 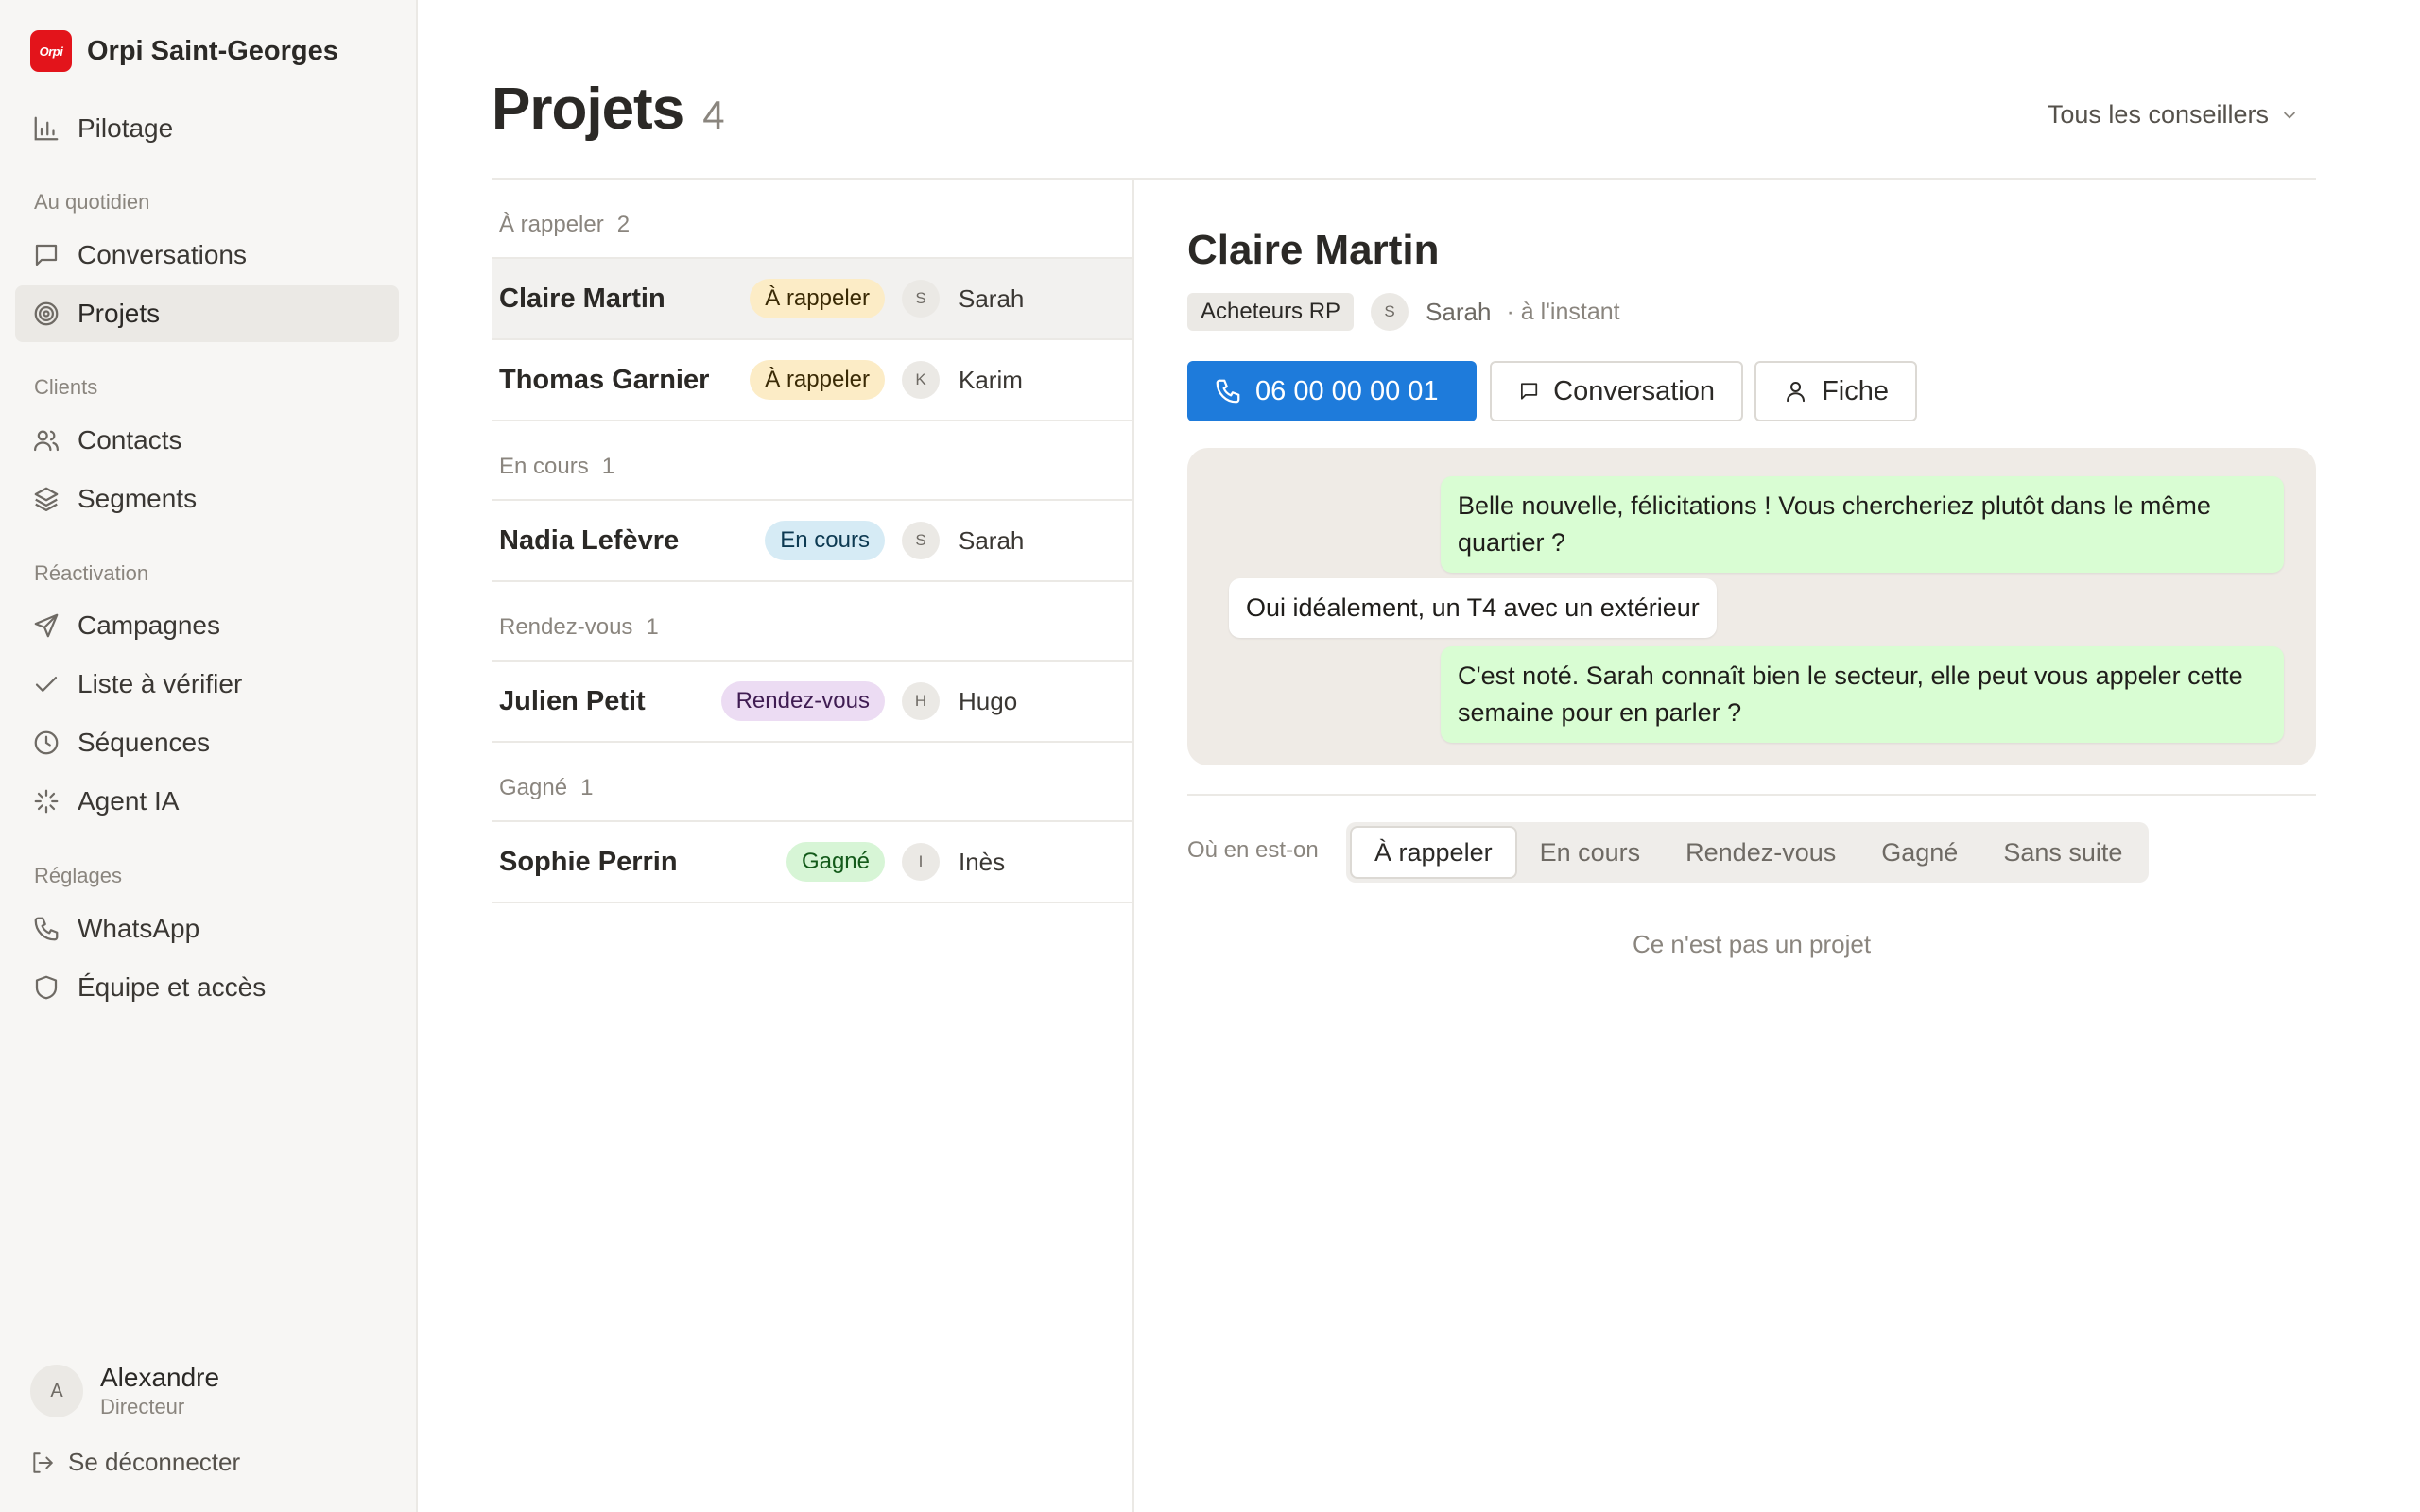 I want to click on message-incoming: Oui idéalement, un T4 avec un extérieur, so click(x=1473, y=608).